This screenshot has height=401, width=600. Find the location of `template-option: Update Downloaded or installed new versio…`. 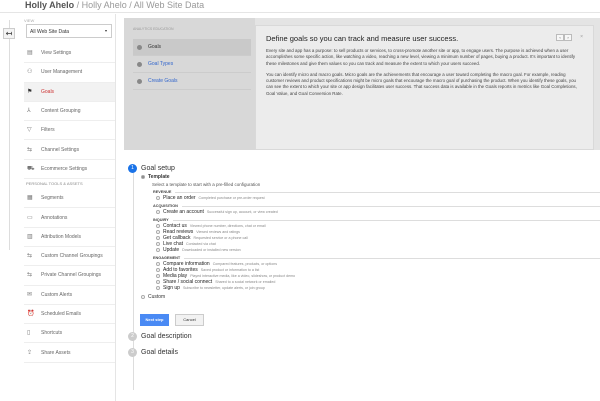

template-option: Update Downloaded or installed new versio… is located at coordinates (378, 250).